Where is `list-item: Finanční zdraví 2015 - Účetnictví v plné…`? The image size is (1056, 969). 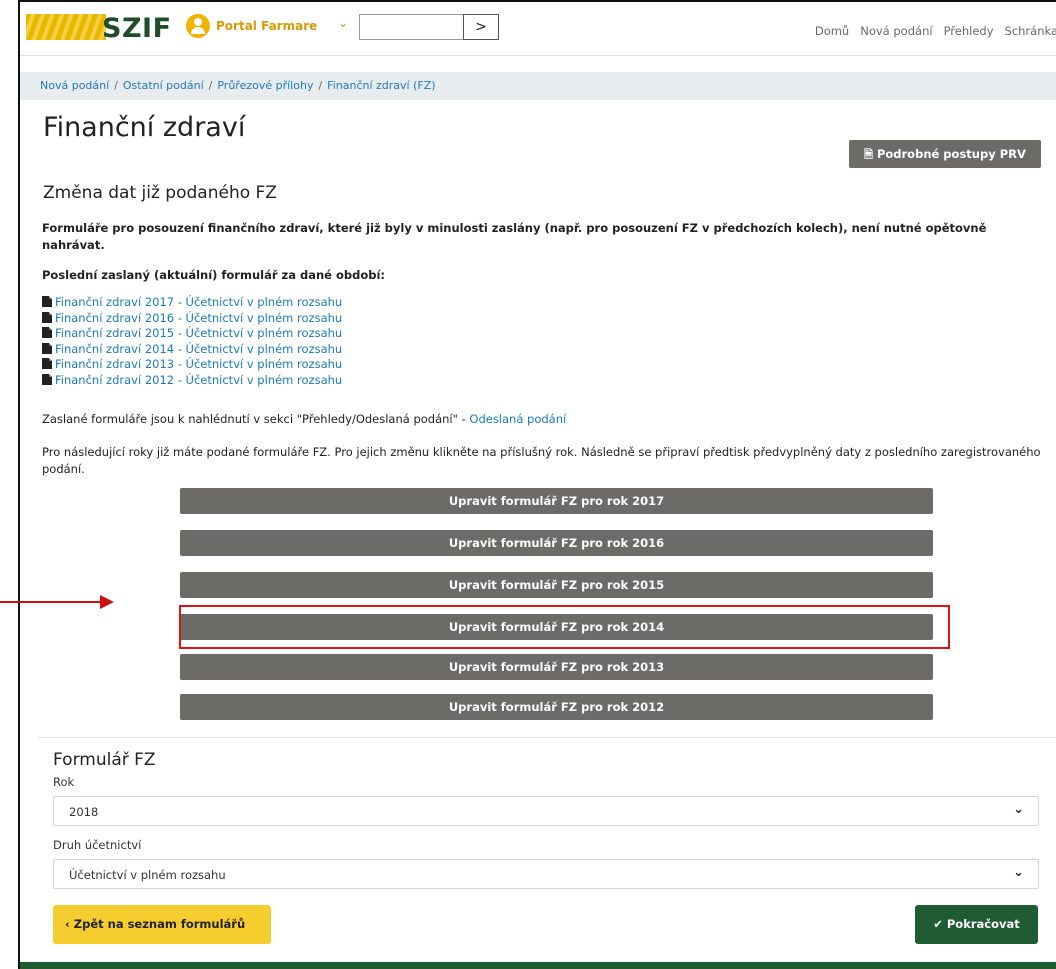 list-item: Finanční zdraví 2015 - Účetnictví v plné… is located at coordinates (192, 334).